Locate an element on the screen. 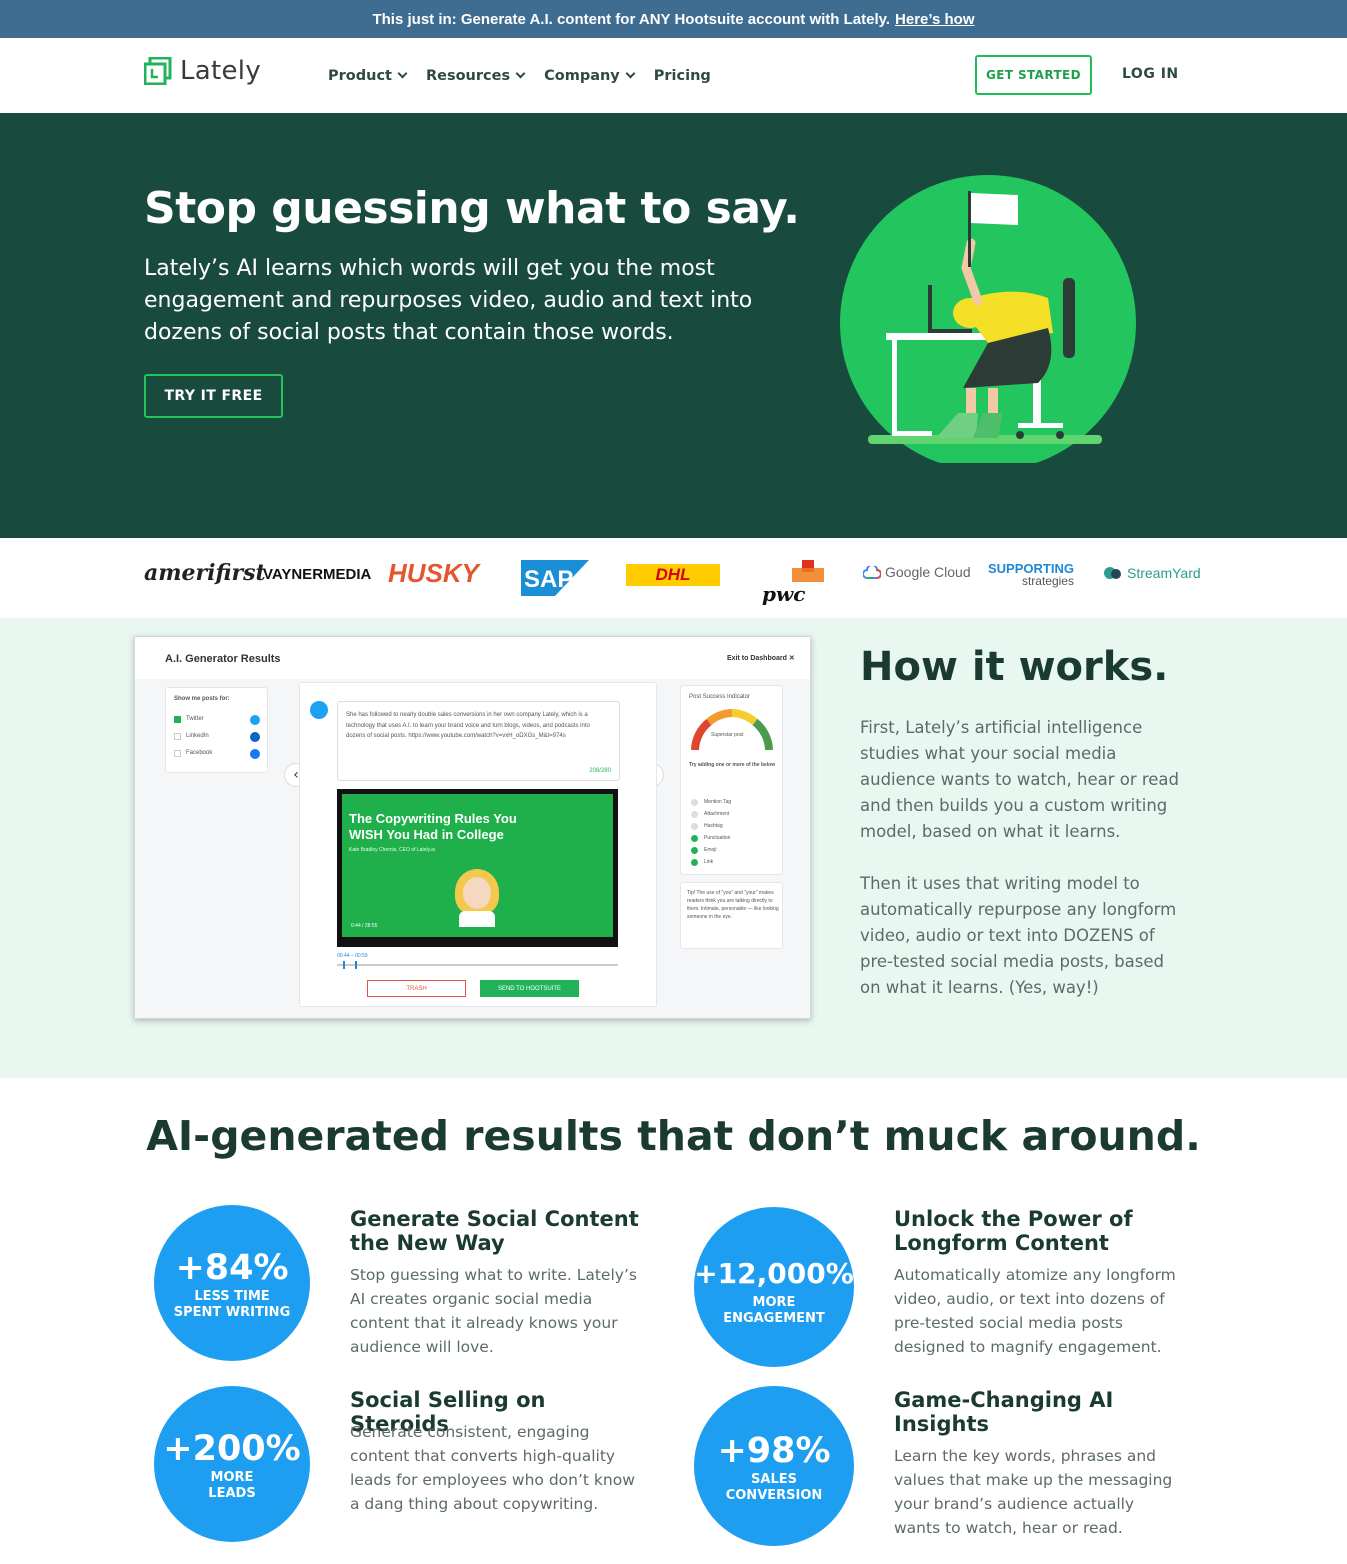 The image size is (1347, 1564). hero-title: Stop guessing what to say. is located at coordinates (472, 208).